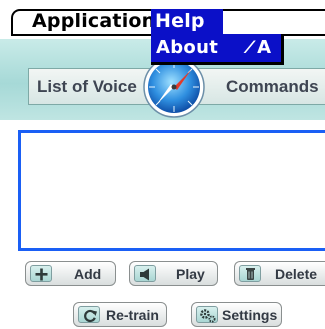  I want to click on about-shortcut-key: A, so click(264, 47).